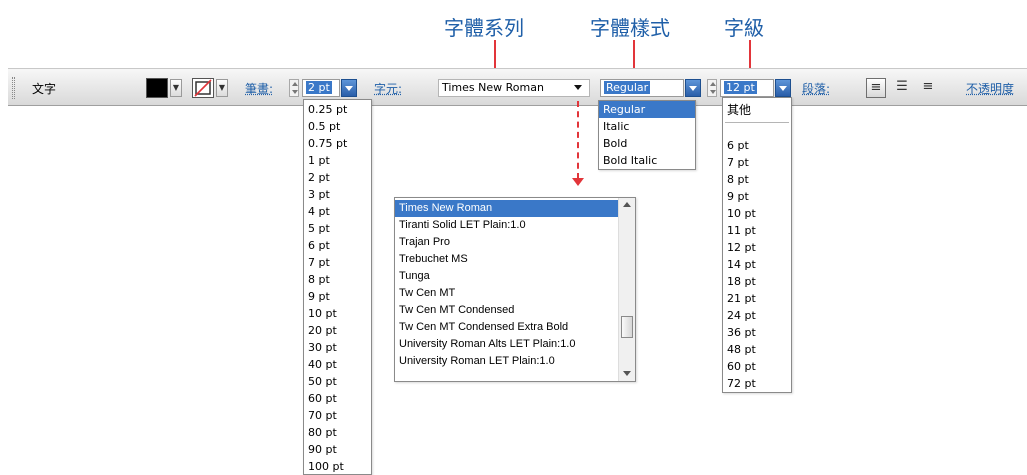  Describe the element at coordinates (222, 88) in the screenshot. I see `stroke-color-dropdown: ▼` at that location.